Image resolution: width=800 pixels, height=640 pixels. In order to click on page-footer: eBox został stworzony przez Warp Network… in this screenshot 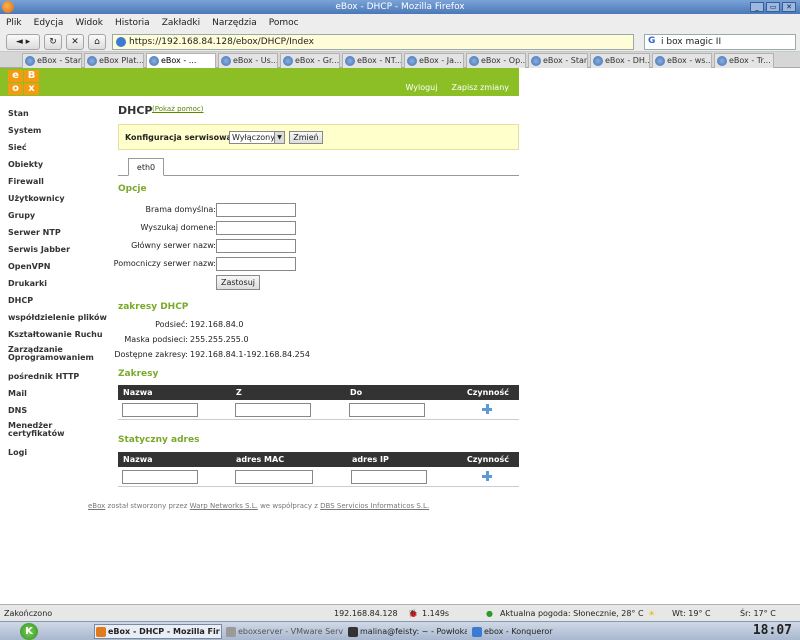, I will do `click(258, 506)`.